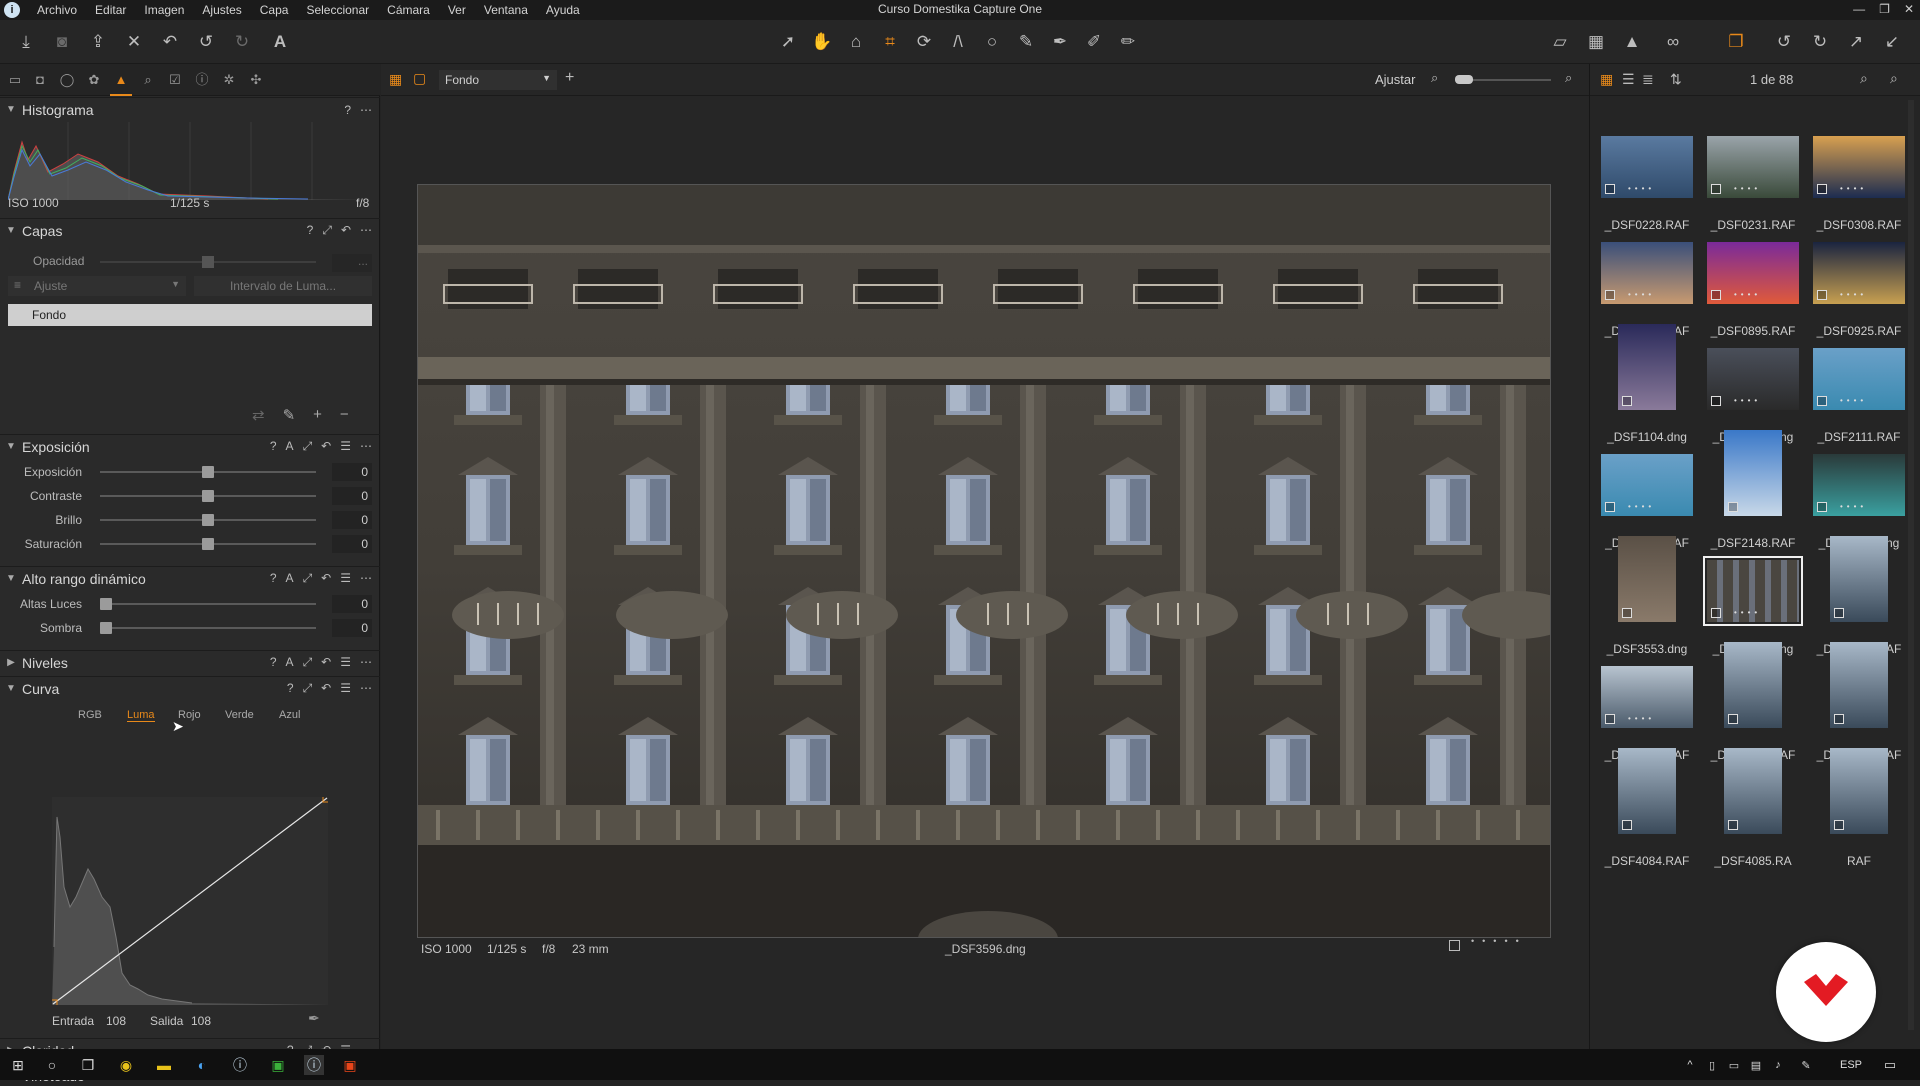 The image size is (1920, 1086). Describe the element at coordinates (1676, 79) in the screenshot. I see `sort-icon: ⇅` at that location.